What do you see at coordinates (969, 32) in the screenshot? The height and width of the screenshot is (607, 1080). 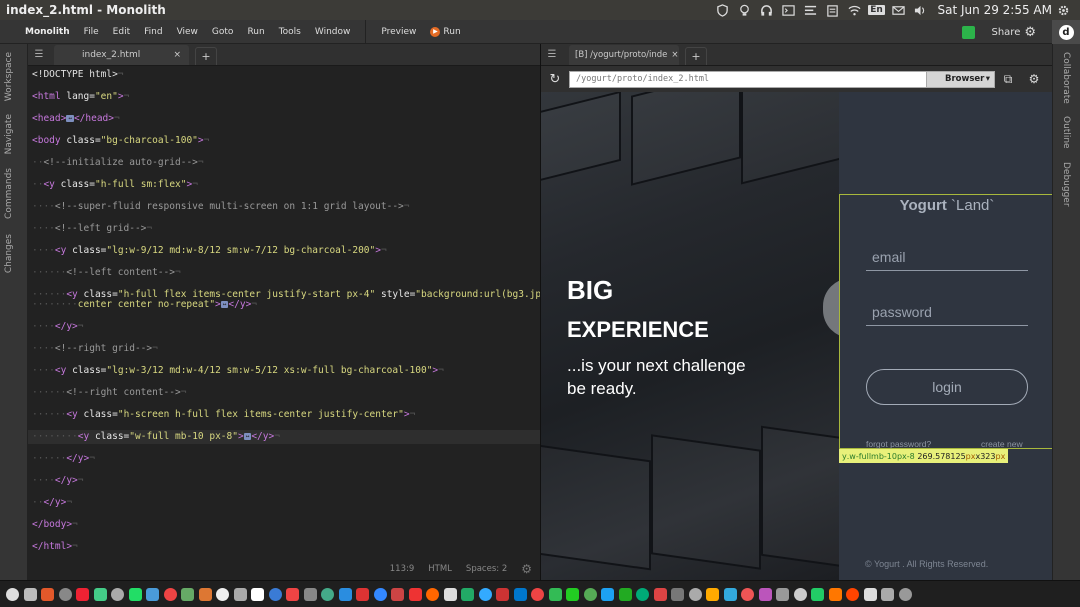 I see `collaborators-icon` at bounding box center [969, 32].